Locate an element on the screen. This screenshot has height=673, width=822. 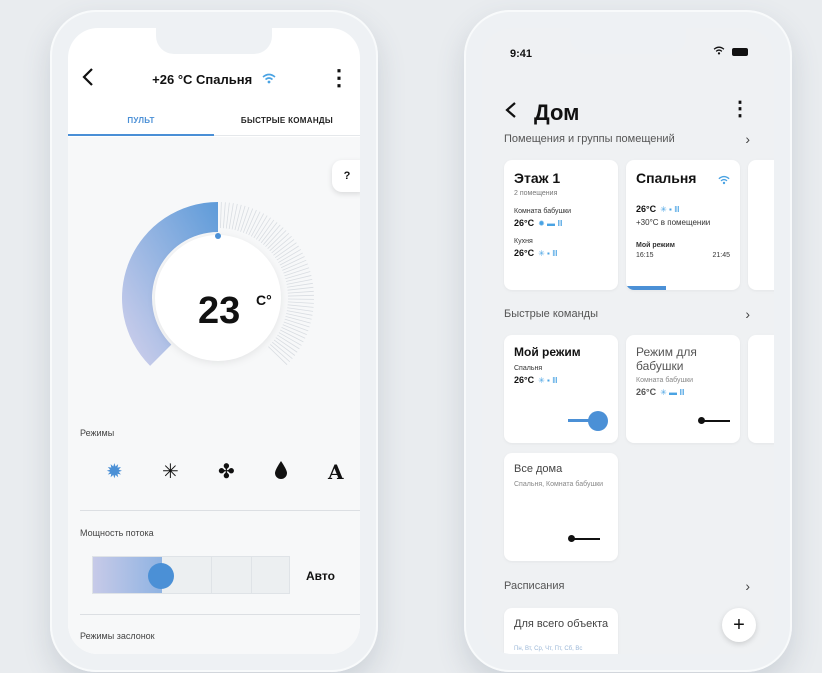
page-title: +26 °C Спальня is located at coordinates (214, 79).